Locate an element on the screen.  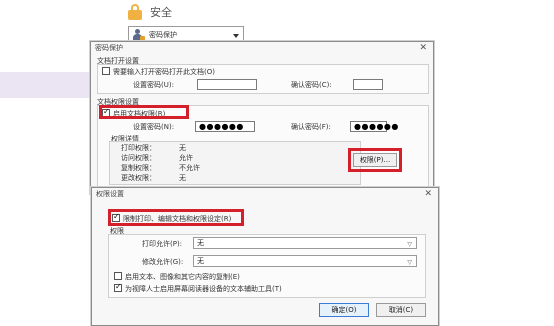
print-allowed-label: 打印允许(P): is located at coordinates (162, 244).